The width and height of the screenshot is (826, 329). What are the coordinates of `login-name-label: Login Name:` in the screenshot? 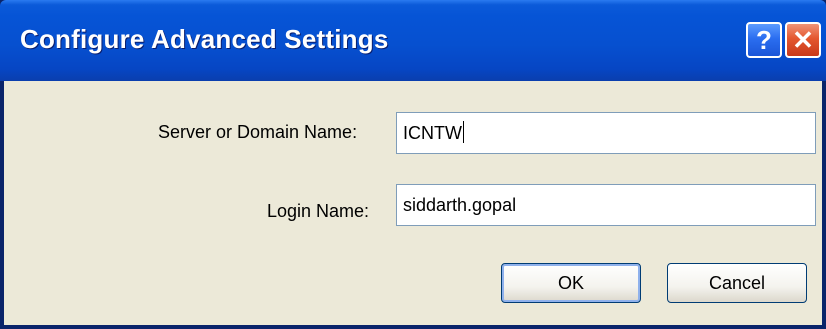 It's located at (318, 211).